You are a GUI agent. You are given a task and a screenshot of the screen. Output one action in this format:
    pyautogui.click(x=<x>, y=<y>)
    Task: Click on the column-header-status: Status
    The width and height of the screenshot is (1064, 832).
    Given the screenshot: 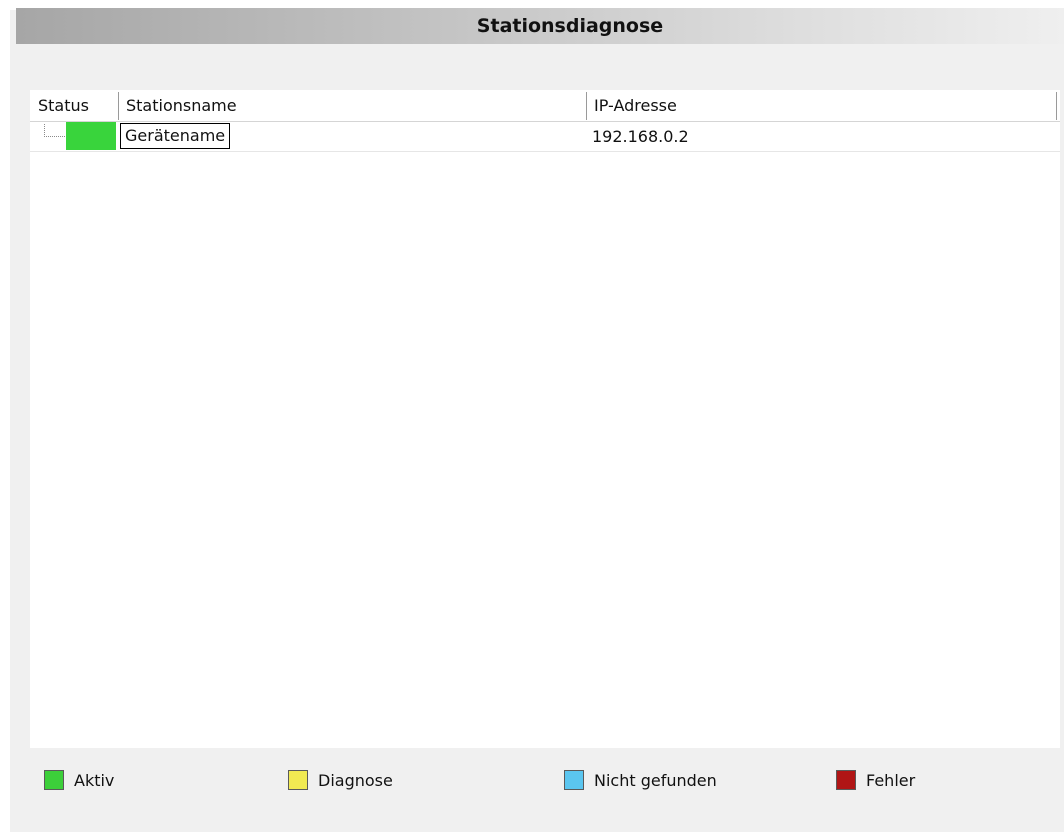 What is the action you would take?
    pyautogui.click(x=75, y=106)
    